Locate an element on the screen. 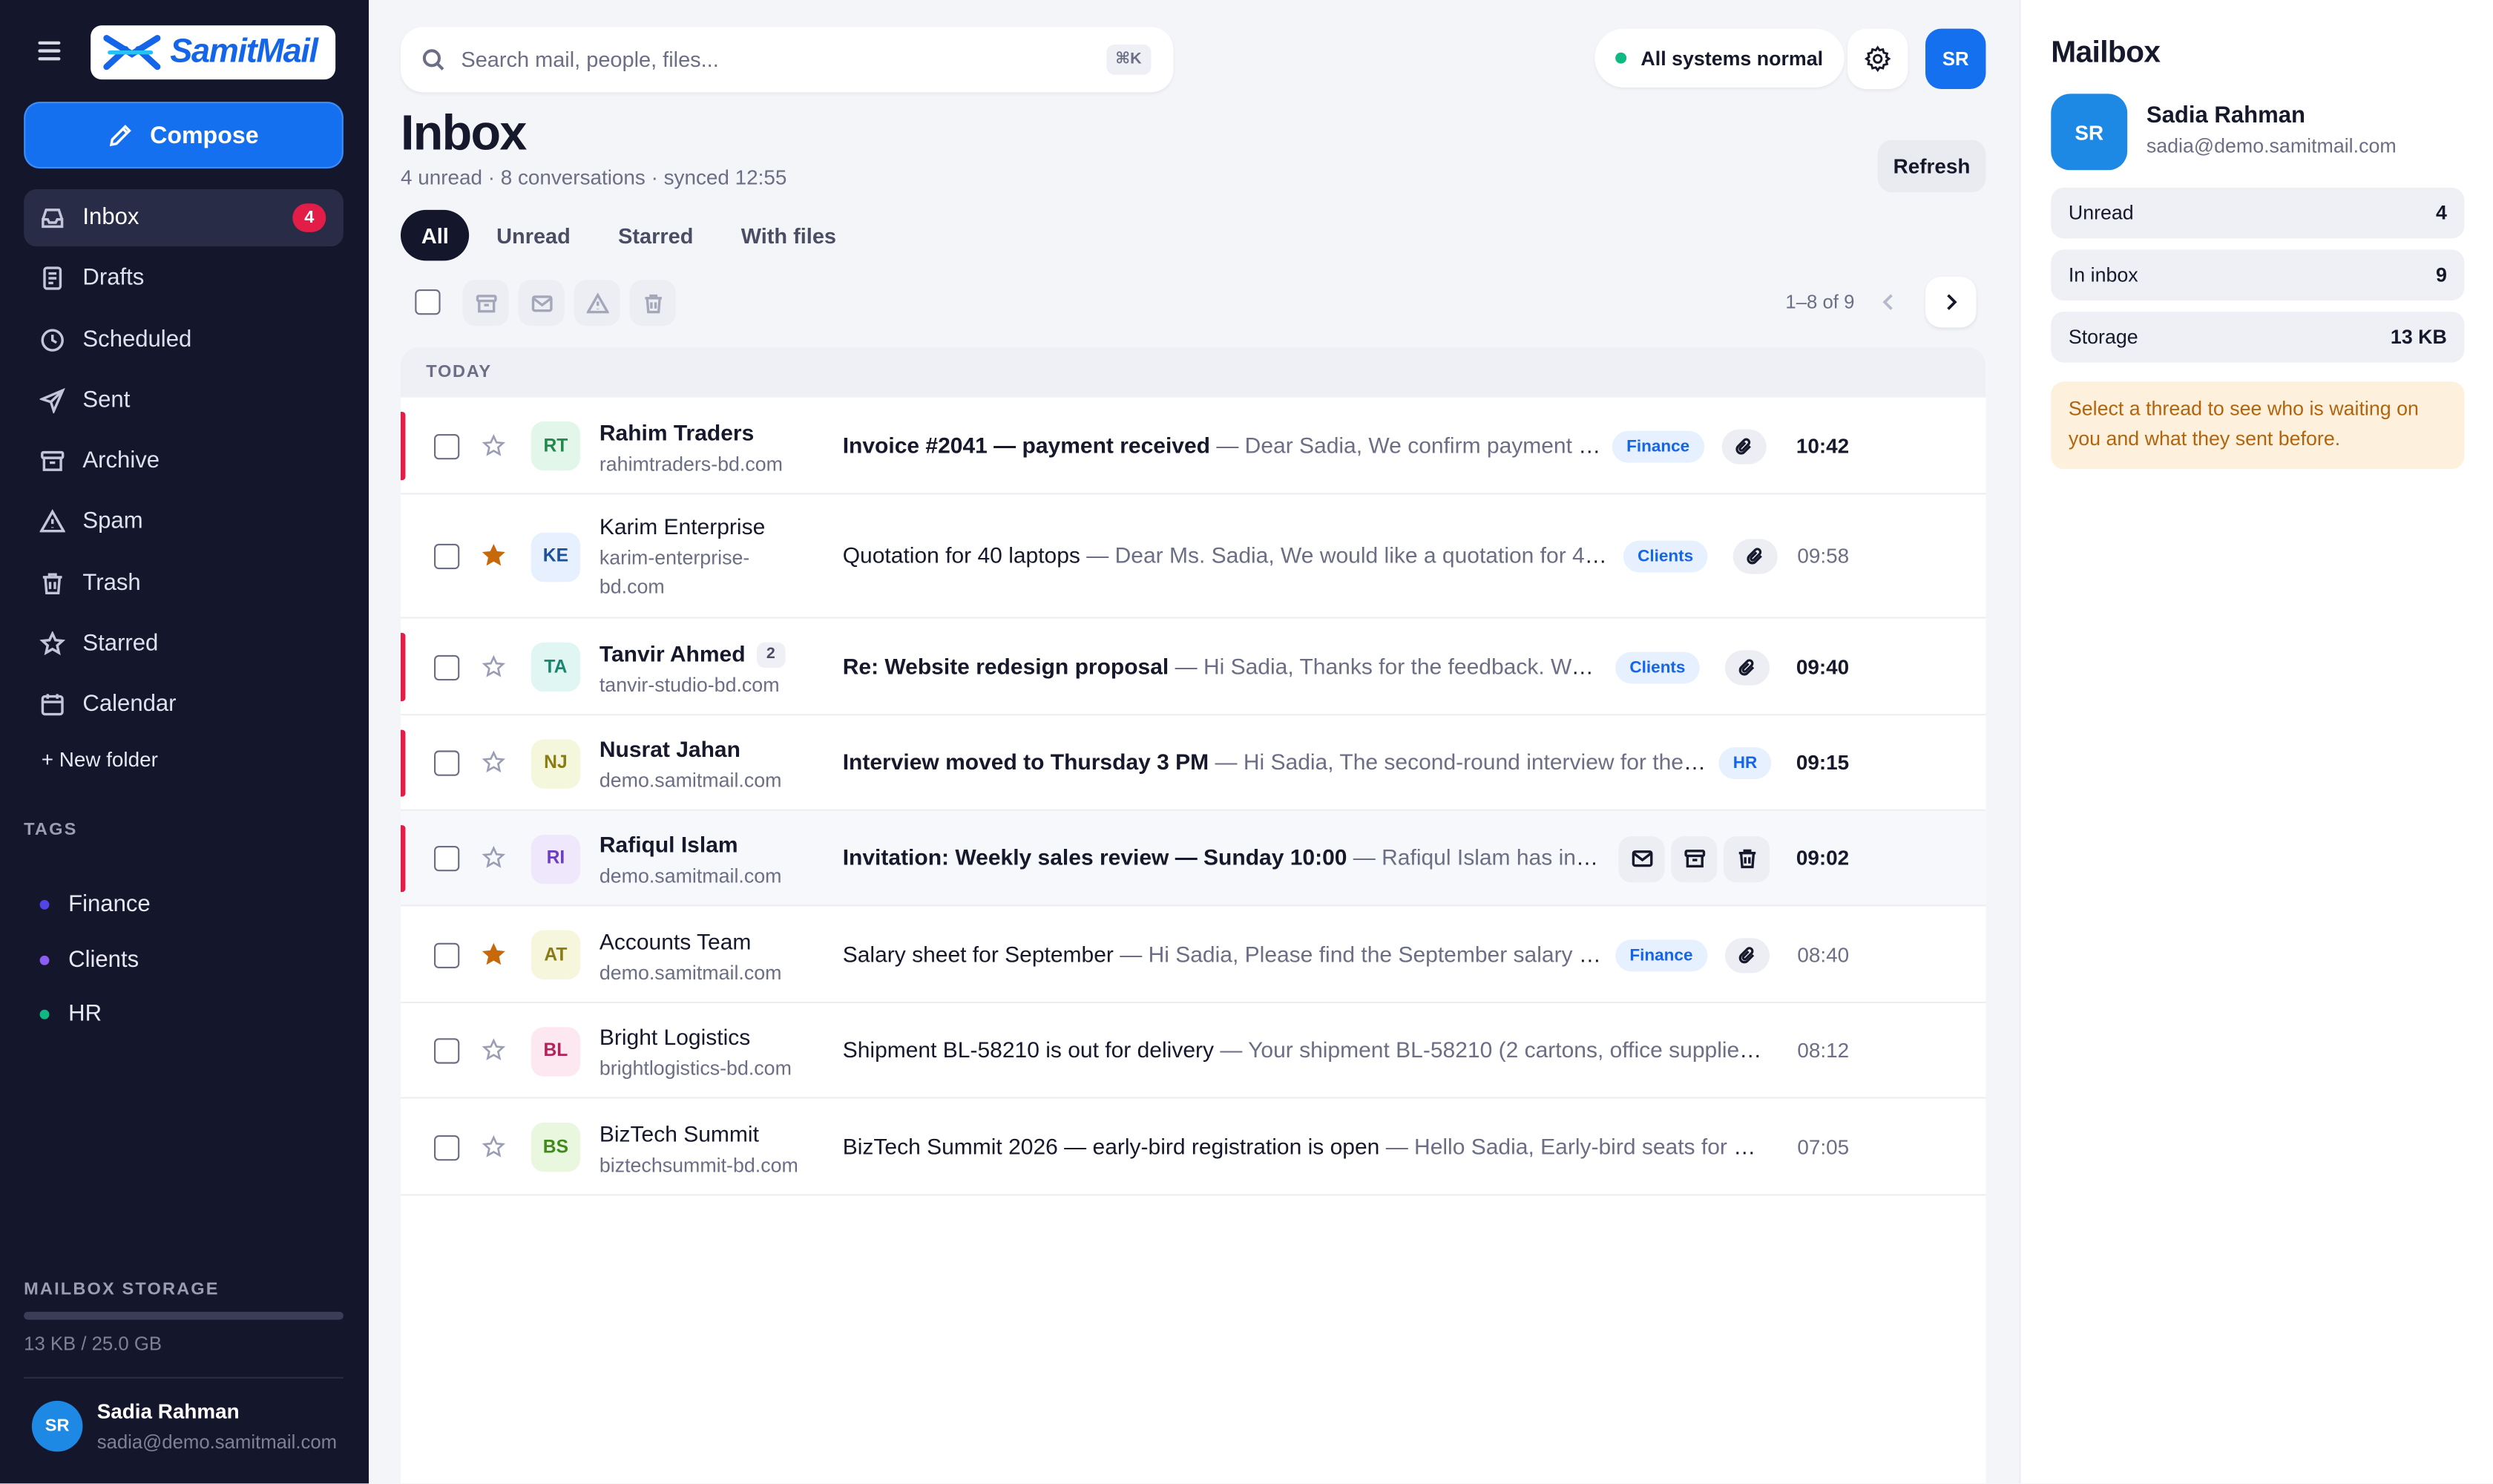  menu-icon is located at coordinates (49, 51).